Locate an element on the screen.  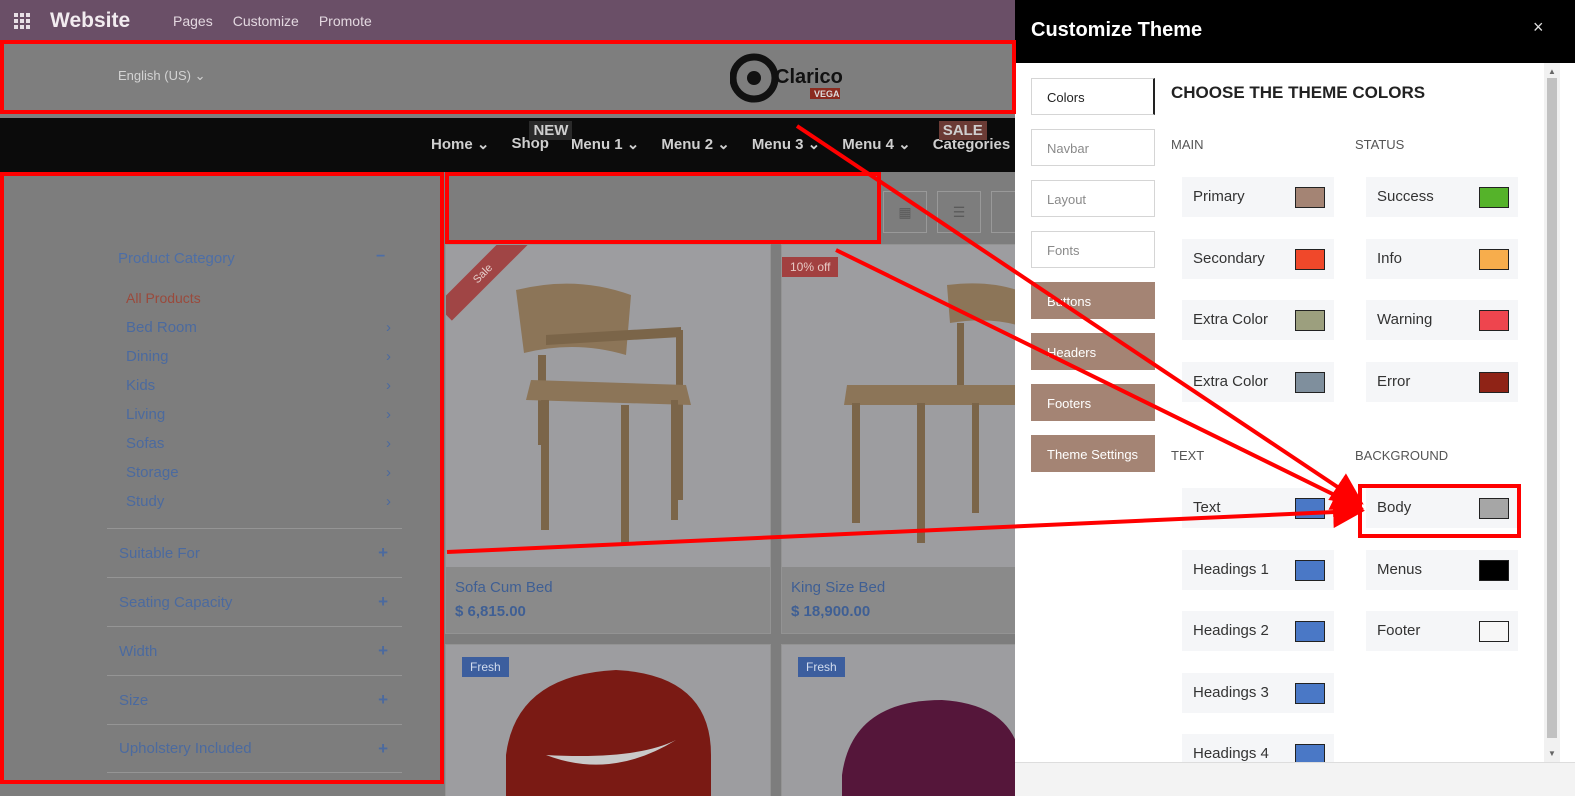
color-option-success: Success is located at coordinates (1442, 197).